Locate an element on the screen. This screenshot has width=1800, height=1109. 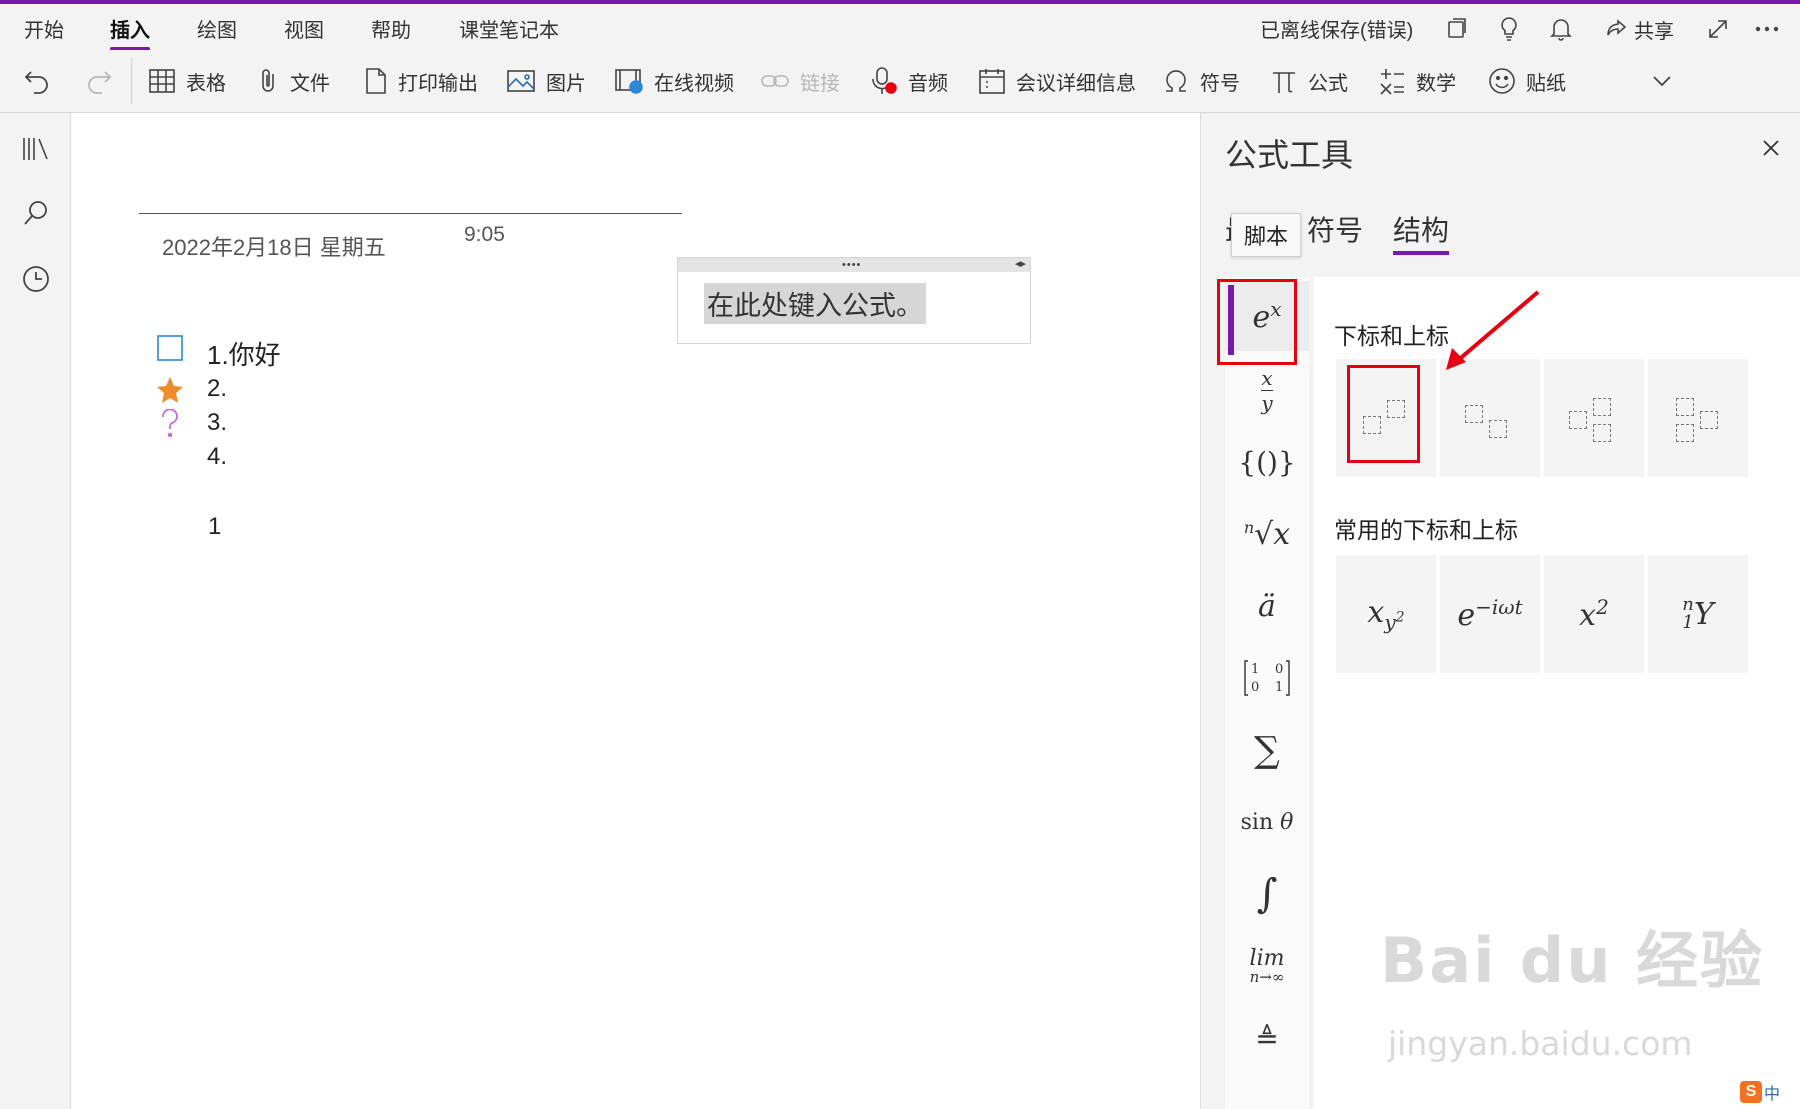
integral-symbol-icon: ∫ is located at coordinates (1267, 894).